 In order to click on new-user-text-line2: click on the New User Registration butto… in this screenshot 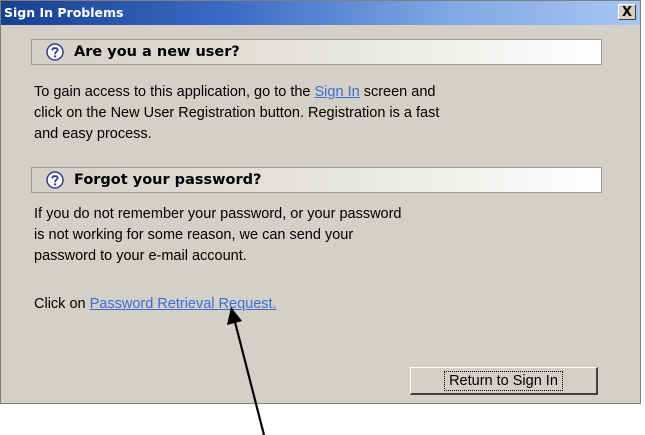, I will do `click(237, 113)`.